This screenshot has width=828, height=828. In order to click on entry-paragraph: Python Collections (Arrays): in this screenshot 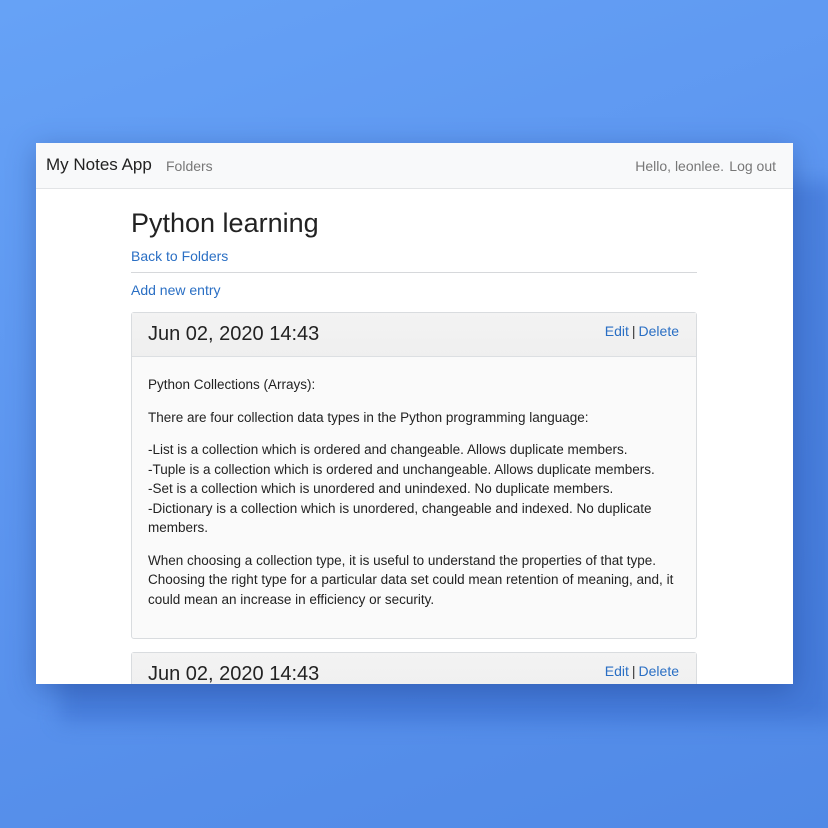, I will do `click(232, 384)`.